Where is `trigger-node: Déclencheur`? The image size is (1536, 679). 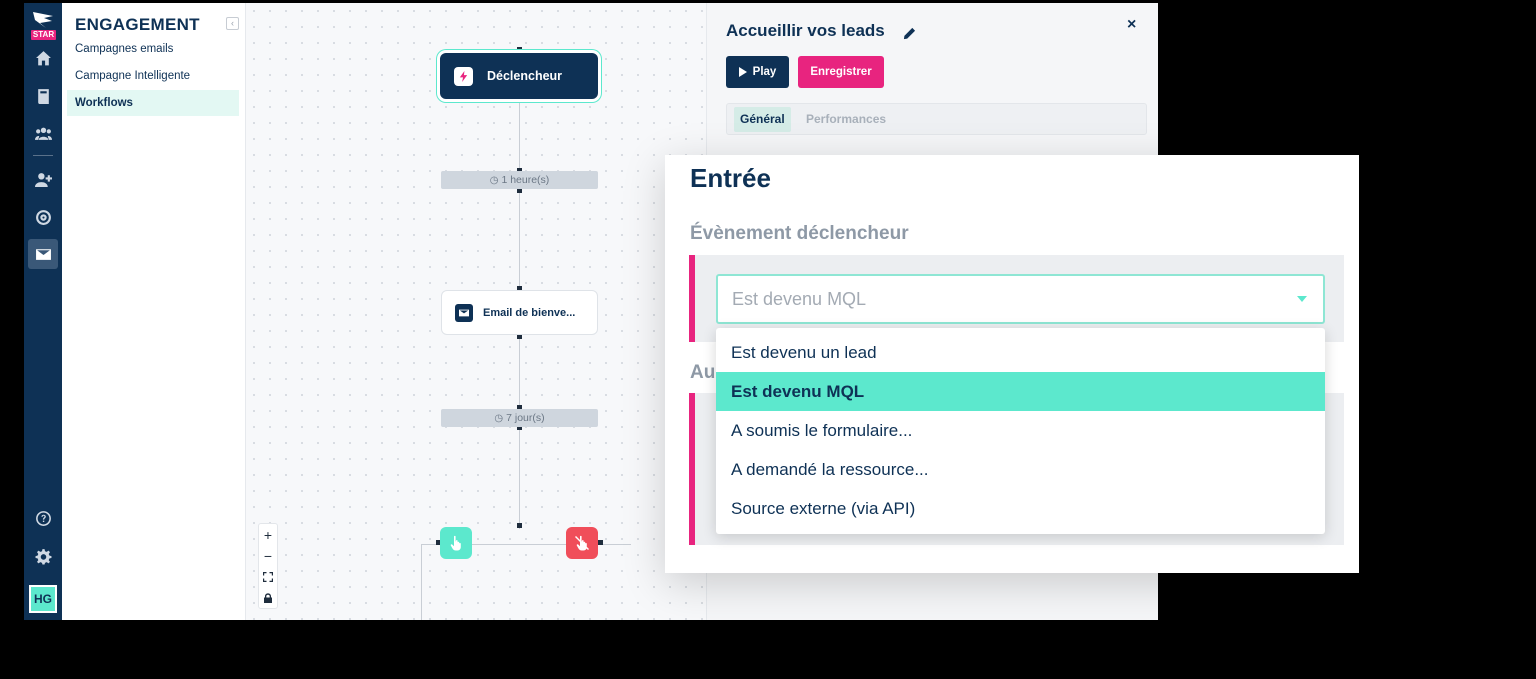 trigger-node: Déclencheur is located at coordinates (519, 76).